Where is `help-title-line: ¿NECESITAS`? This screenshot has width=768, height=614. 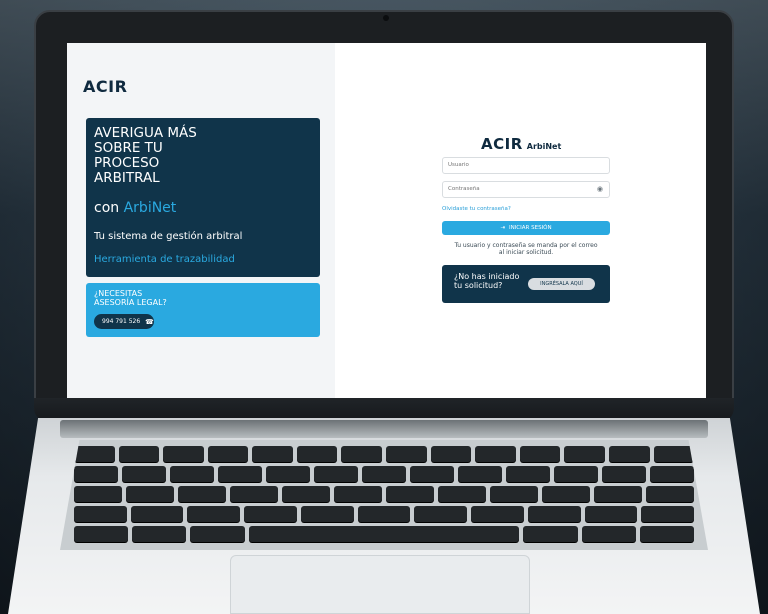
help-title-line: ¿NECESITAS is located at coordinates (118, 293).